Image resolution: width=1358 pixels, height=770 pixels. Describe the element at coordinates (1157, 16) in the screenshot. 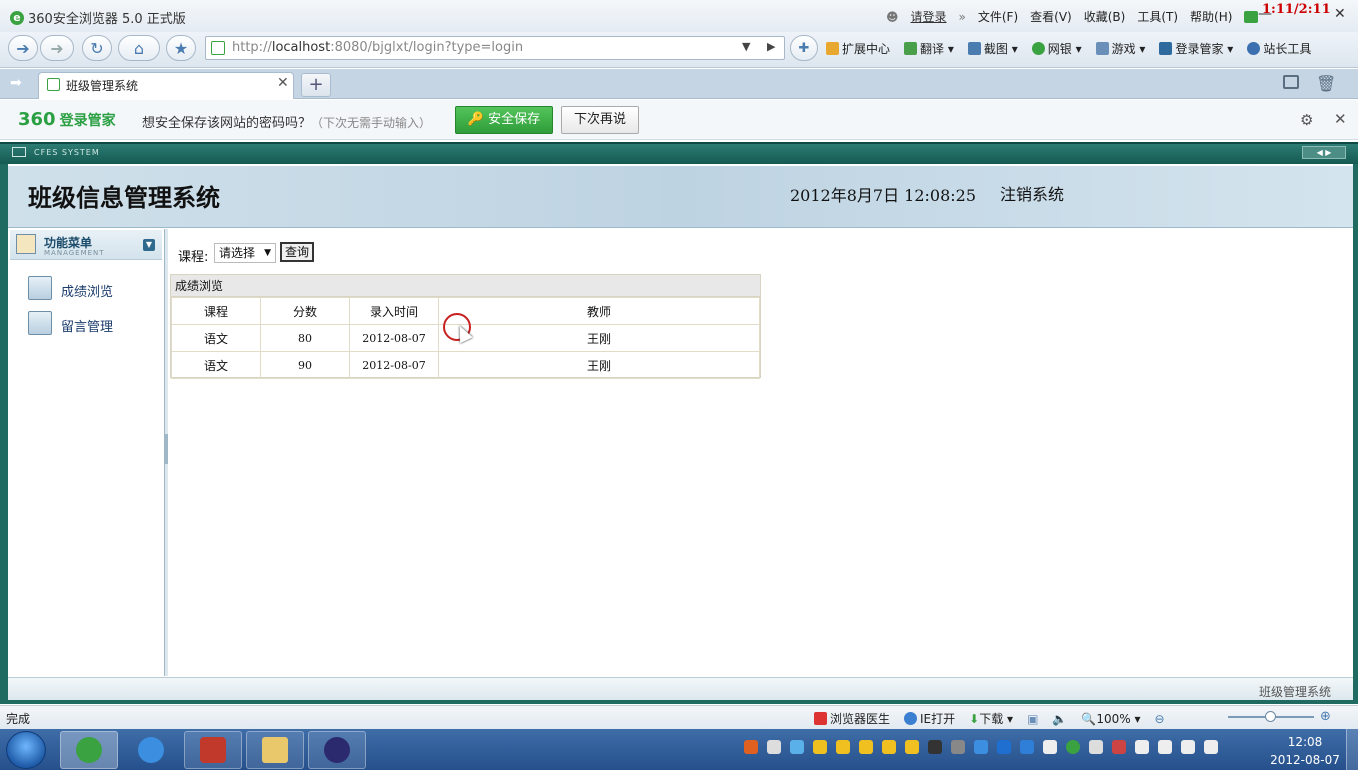

I see `menu-tools: 工具(T)` at that location.